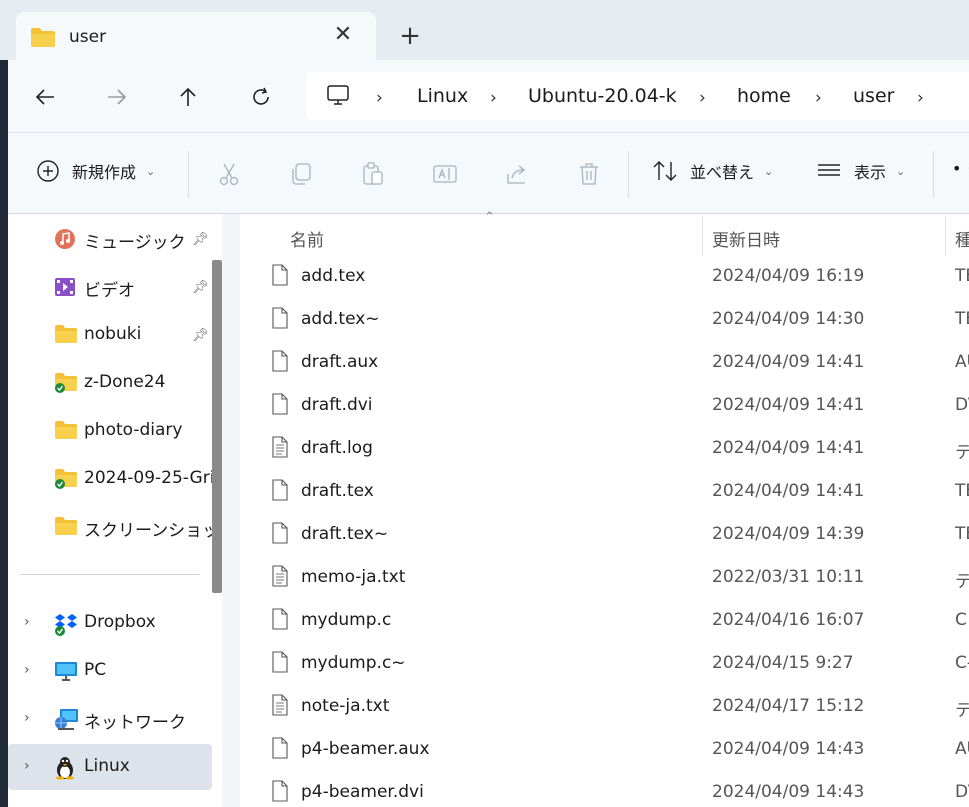  Describe the element at coordinates (962, 238) in the screenshot. I see `column-header-type: 種` at that location.